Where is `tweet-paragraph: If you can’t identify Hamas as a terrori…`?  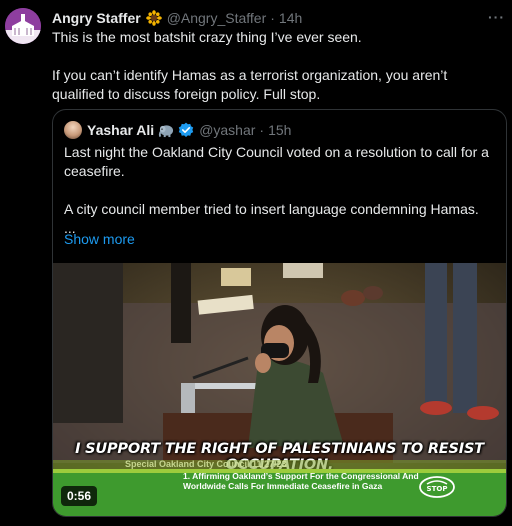 tweet-paragraph: If you can’t identify Hamas as a terrori… is located at coordinates (250, 84).